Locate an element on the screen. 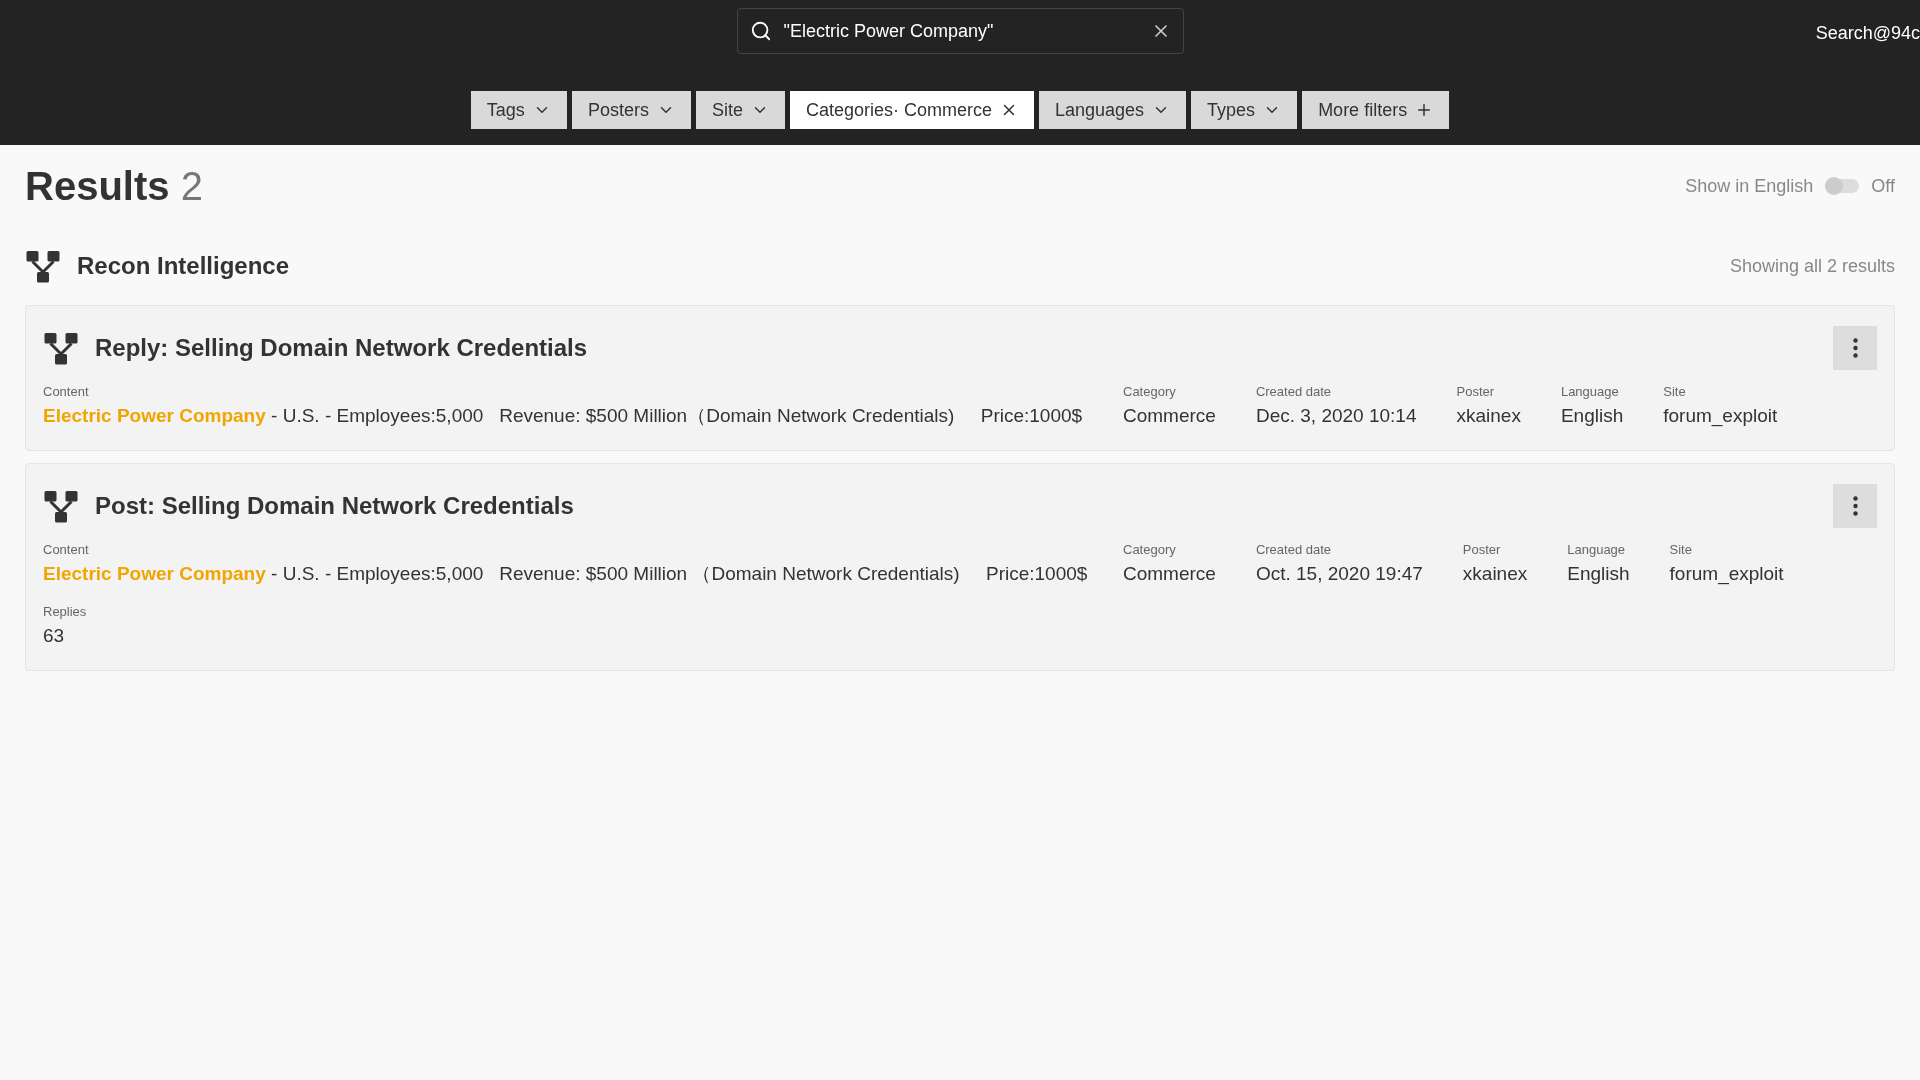  filter-chip: Types is located at coordinates (1244, 110).